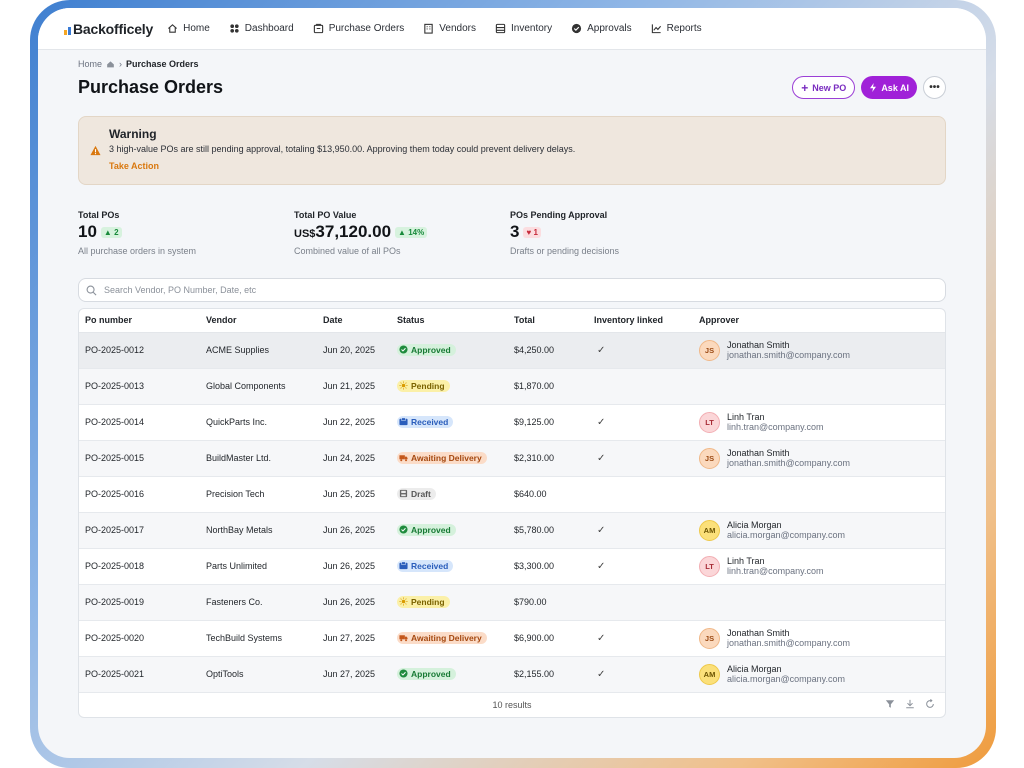 Image resolution: width=1024 pixels, height=768 pixels. Describe the element at coordinates (819, 321) in the screenshot. I see `column-header-approver: Approver` at that location.